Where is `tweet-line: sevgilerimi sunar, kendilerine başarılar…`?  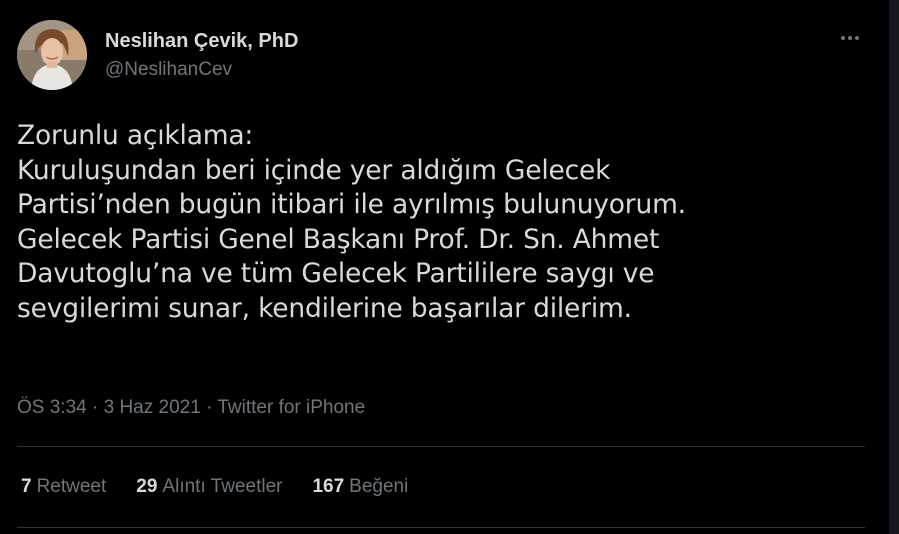
tweet-line: sevgilerimi sunar, kendilerine başarılar… is located at coordinates (324, 308).